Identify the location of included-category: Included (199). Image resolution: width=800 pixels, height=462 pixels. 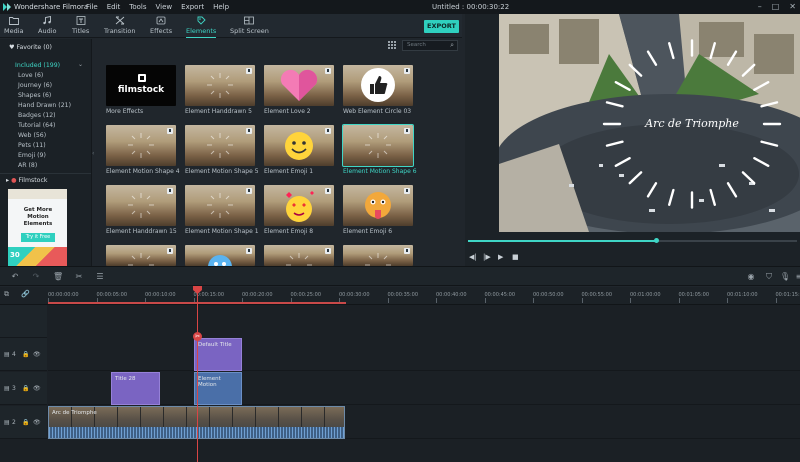
(37, 65).